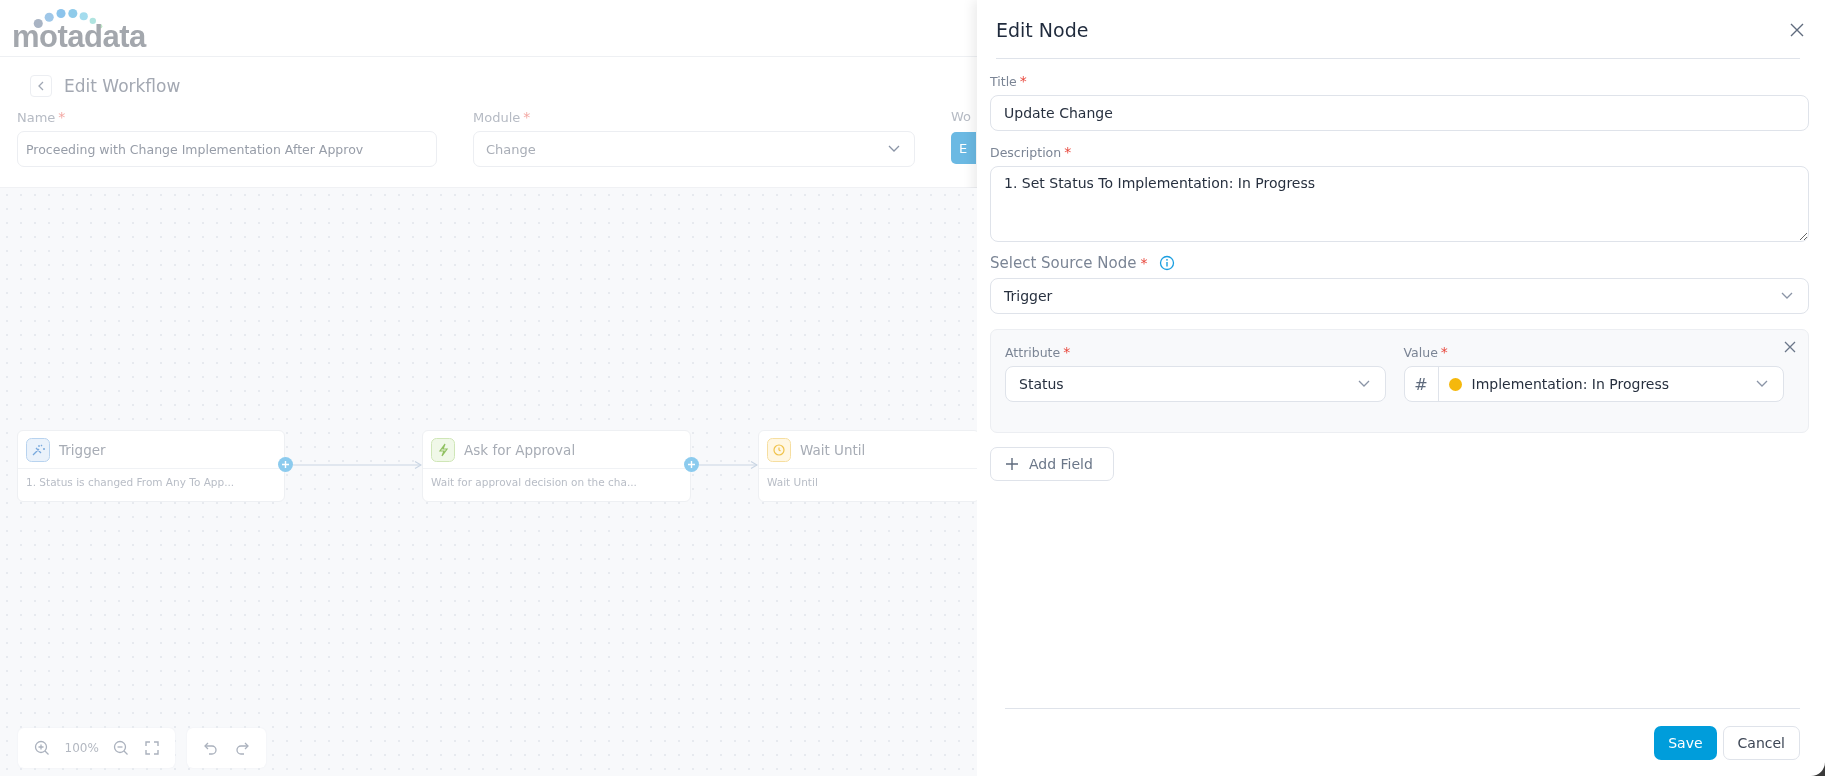 This screenshot has height=776, width=1825. Describe the element at coordinates (79, 29) in the screenshot. I see `logo: motadata` at that location.